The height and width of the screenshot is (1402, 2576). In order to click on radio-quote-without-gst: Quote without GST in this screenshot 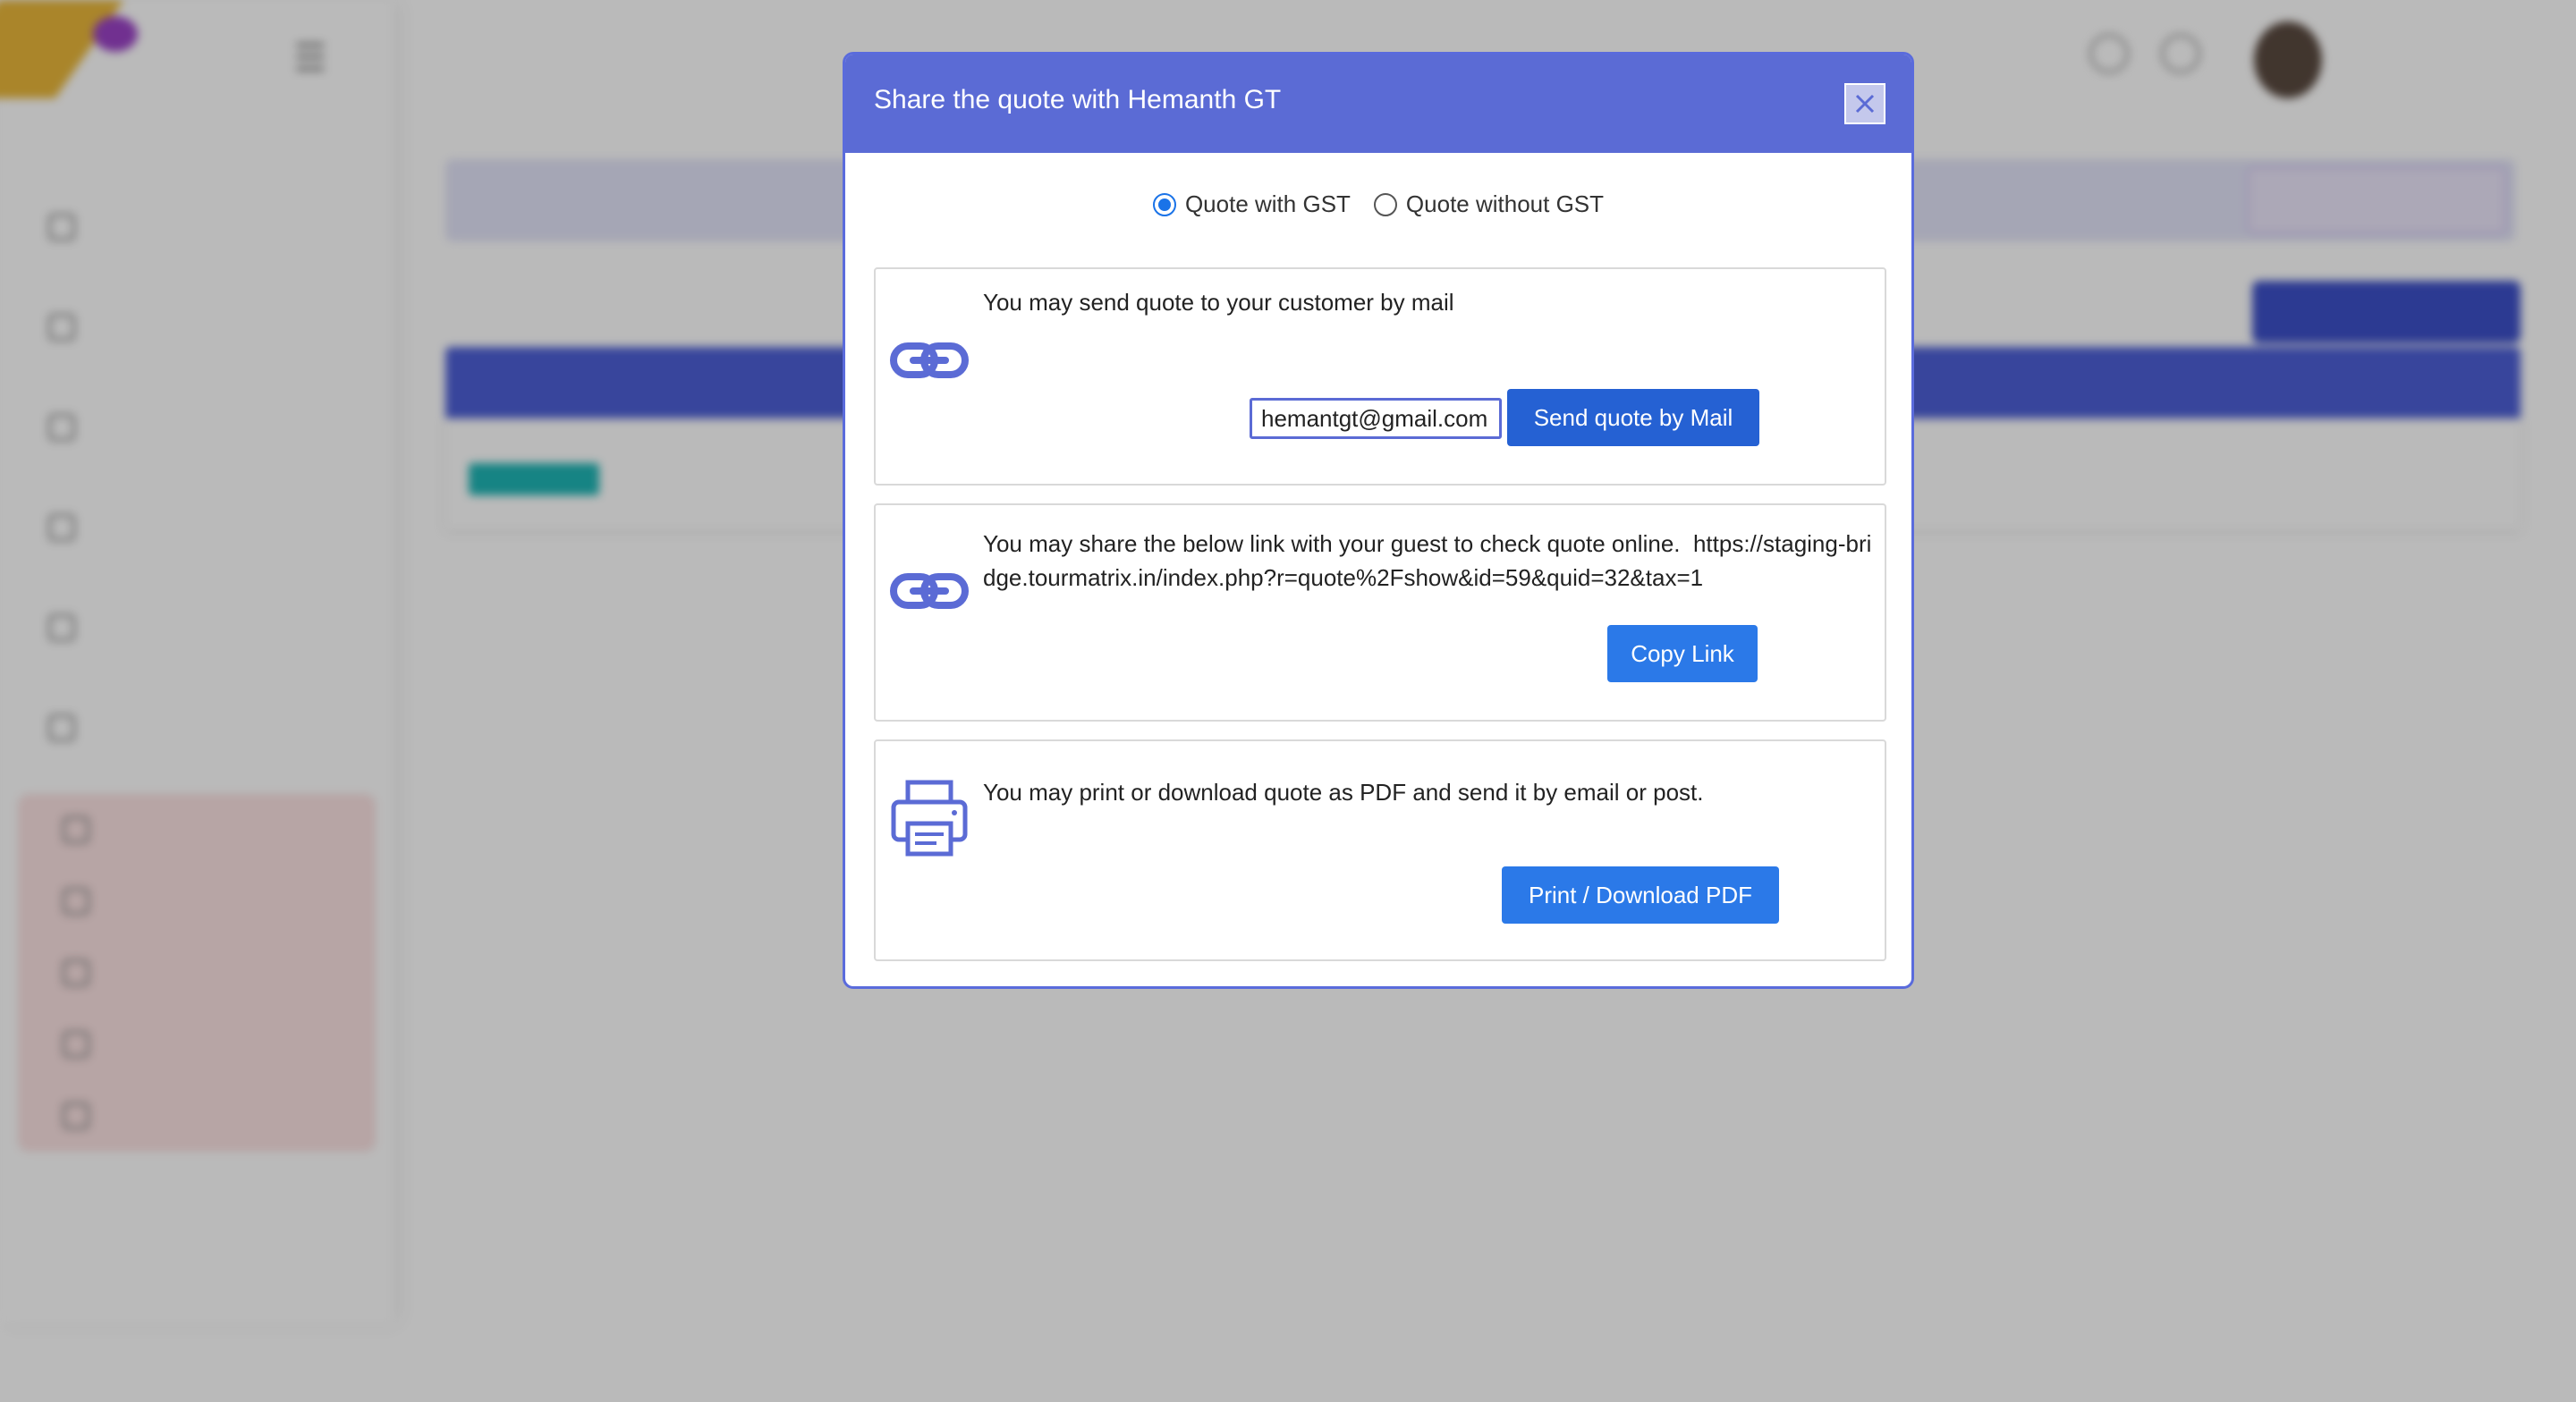, I will do `click(1489, 204)`.